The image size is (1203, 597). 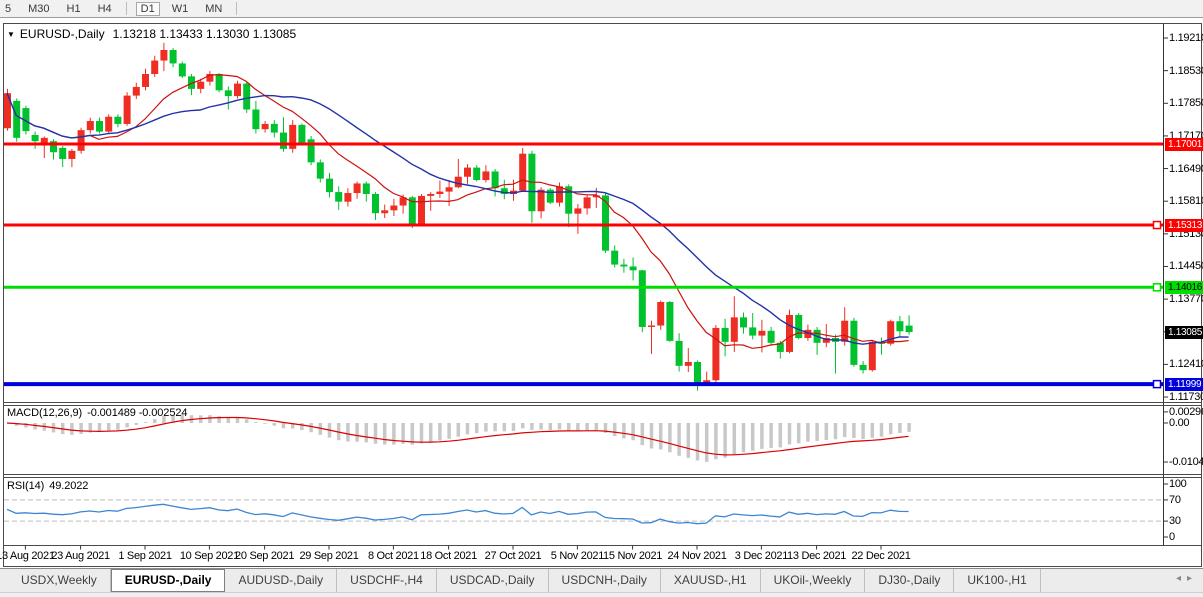 I want to click on tab-audusd-daily: AUDUSD-,Daily, so click(x=281, y=580).